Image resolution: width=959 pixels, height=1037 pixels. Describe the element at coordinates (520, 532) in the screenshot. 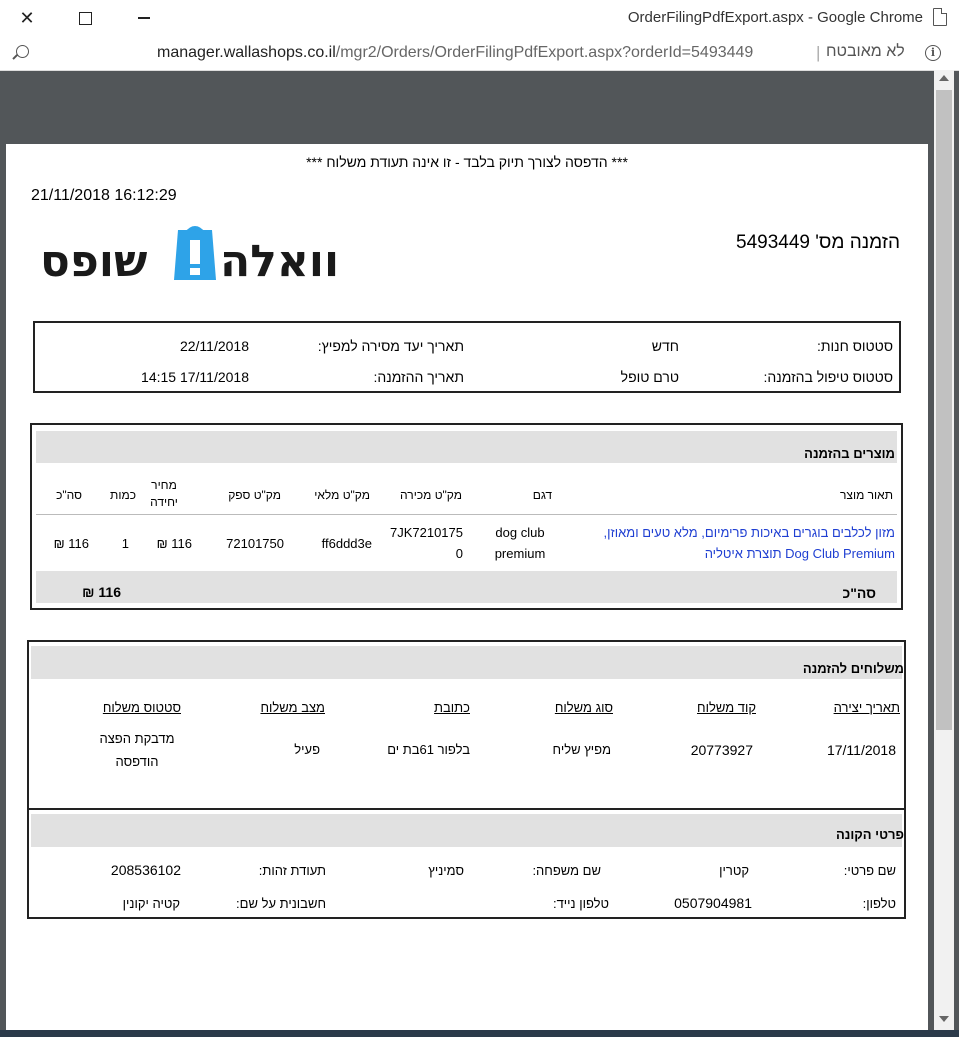

I see `product-model-line1: dog club` at that location.